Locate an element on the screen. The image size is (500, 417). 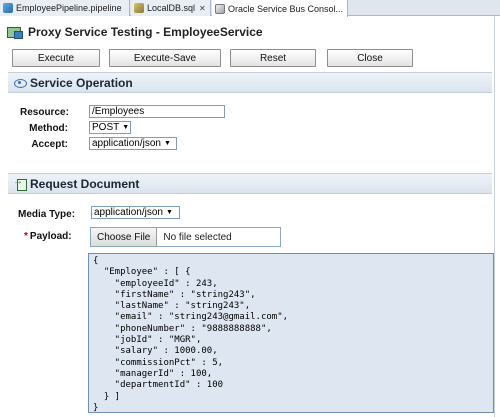
section-title: Service Operation is located at coordinates (81, 82).